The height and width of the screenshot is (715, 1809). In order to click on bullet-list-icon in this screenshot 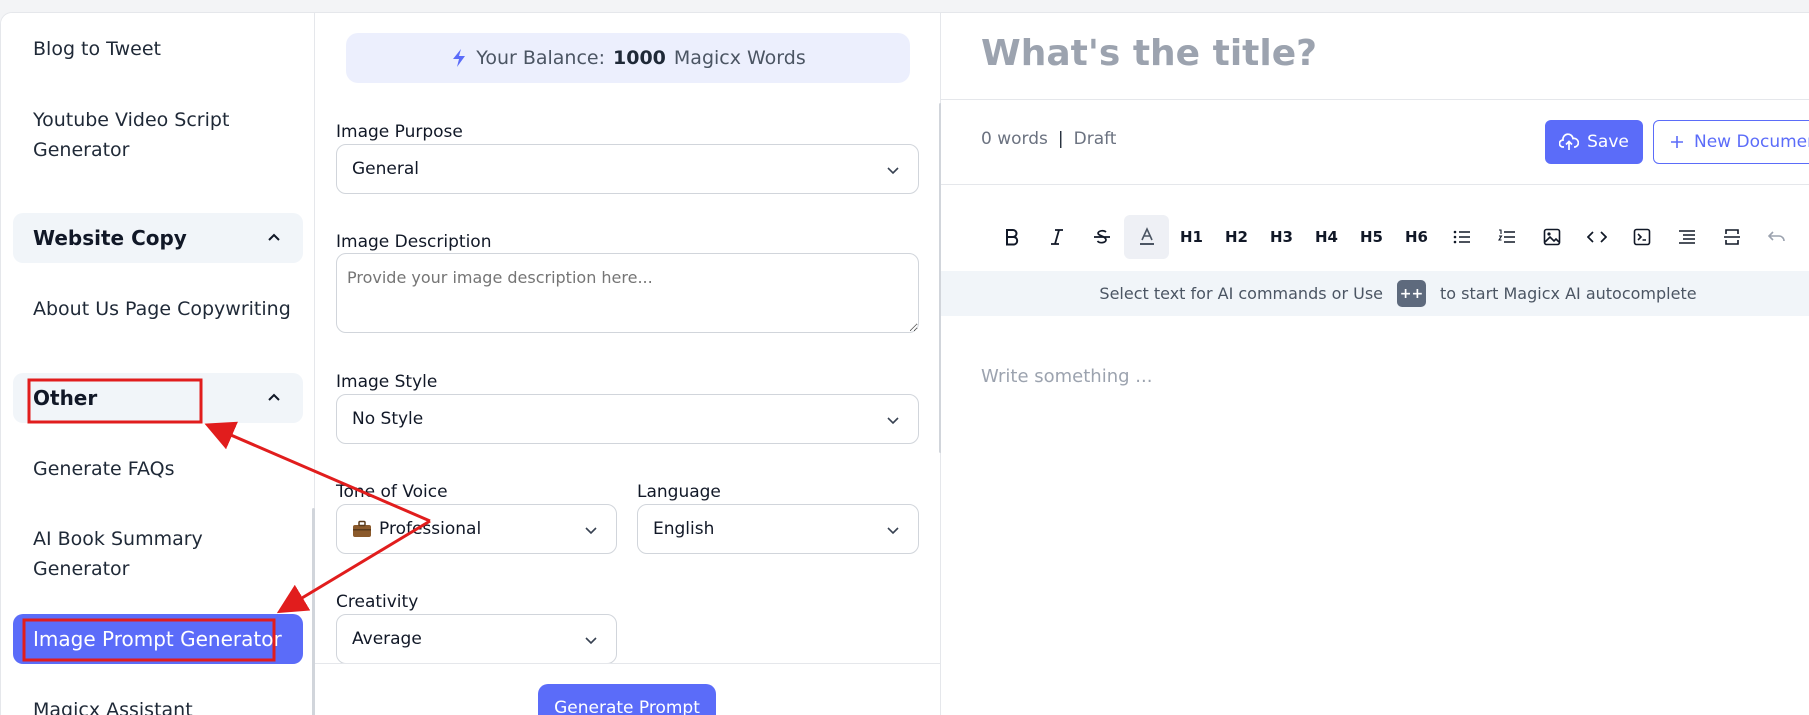, I will do `click(1461, 237)`.